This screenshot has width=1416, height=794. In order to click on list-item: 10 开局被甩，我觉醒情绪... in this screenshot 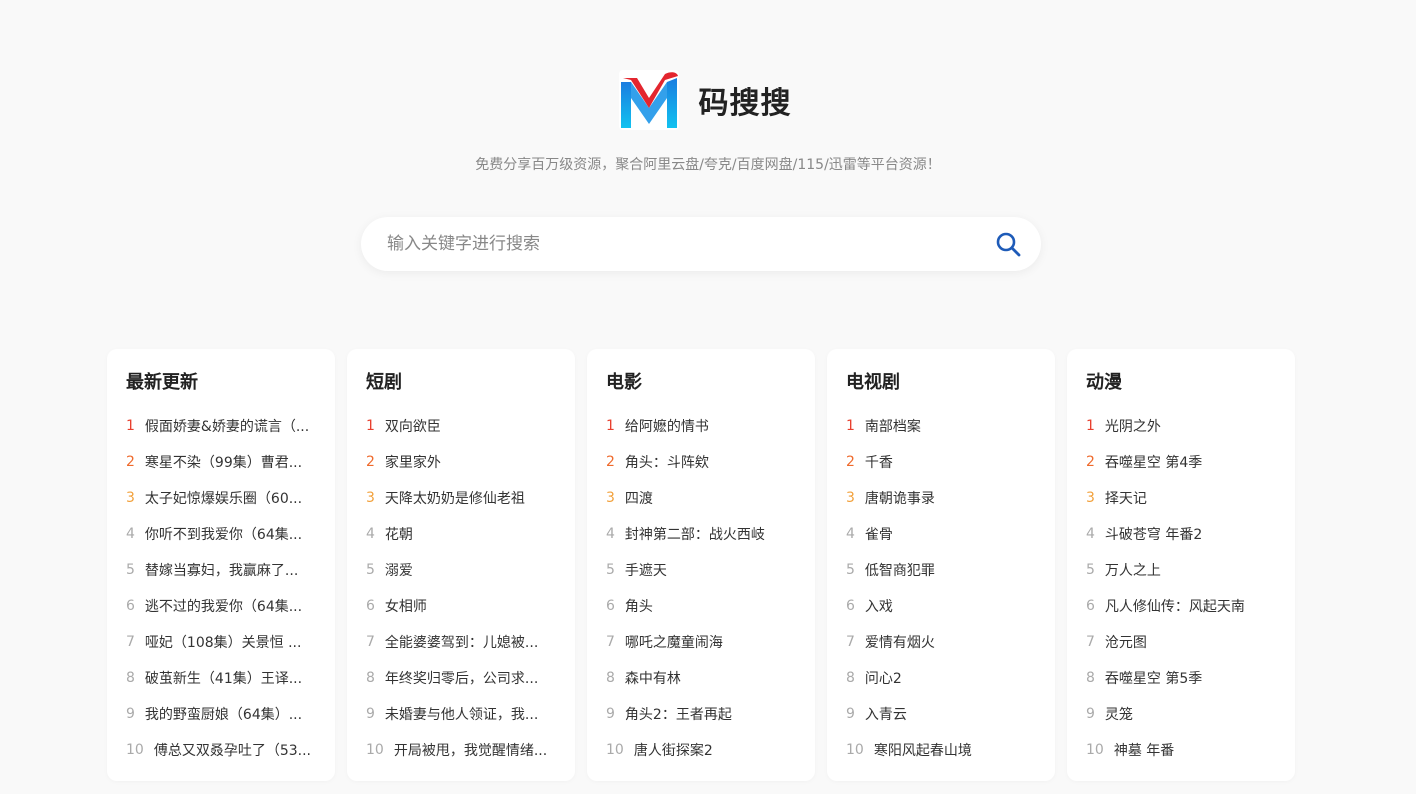, I will do `click(470, 750)`.